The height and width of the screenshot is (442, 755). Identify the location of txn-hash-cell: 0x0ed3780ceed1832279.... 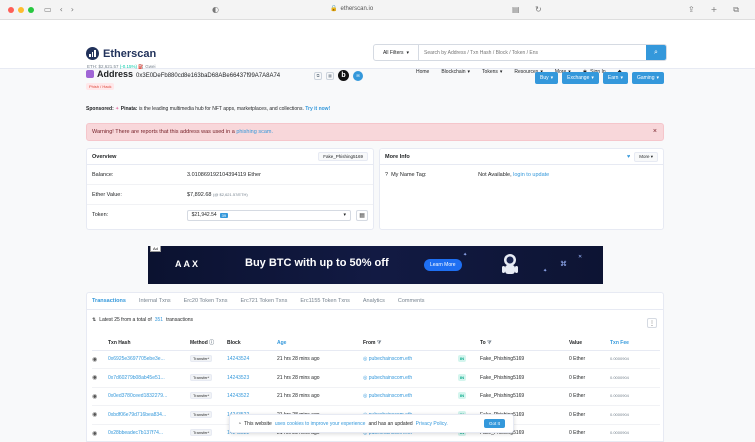
(149, 396).